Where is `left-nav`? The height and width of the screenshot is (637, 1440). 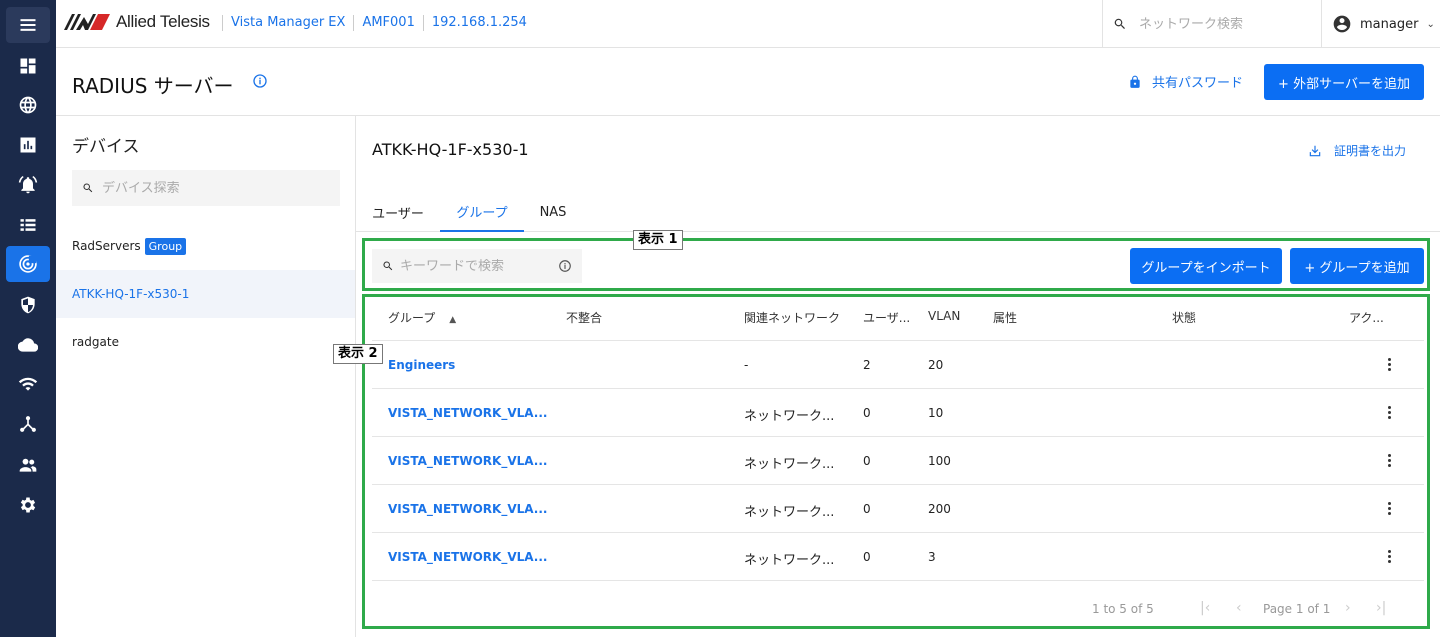
left-nav is located at coordinates (28, 318).